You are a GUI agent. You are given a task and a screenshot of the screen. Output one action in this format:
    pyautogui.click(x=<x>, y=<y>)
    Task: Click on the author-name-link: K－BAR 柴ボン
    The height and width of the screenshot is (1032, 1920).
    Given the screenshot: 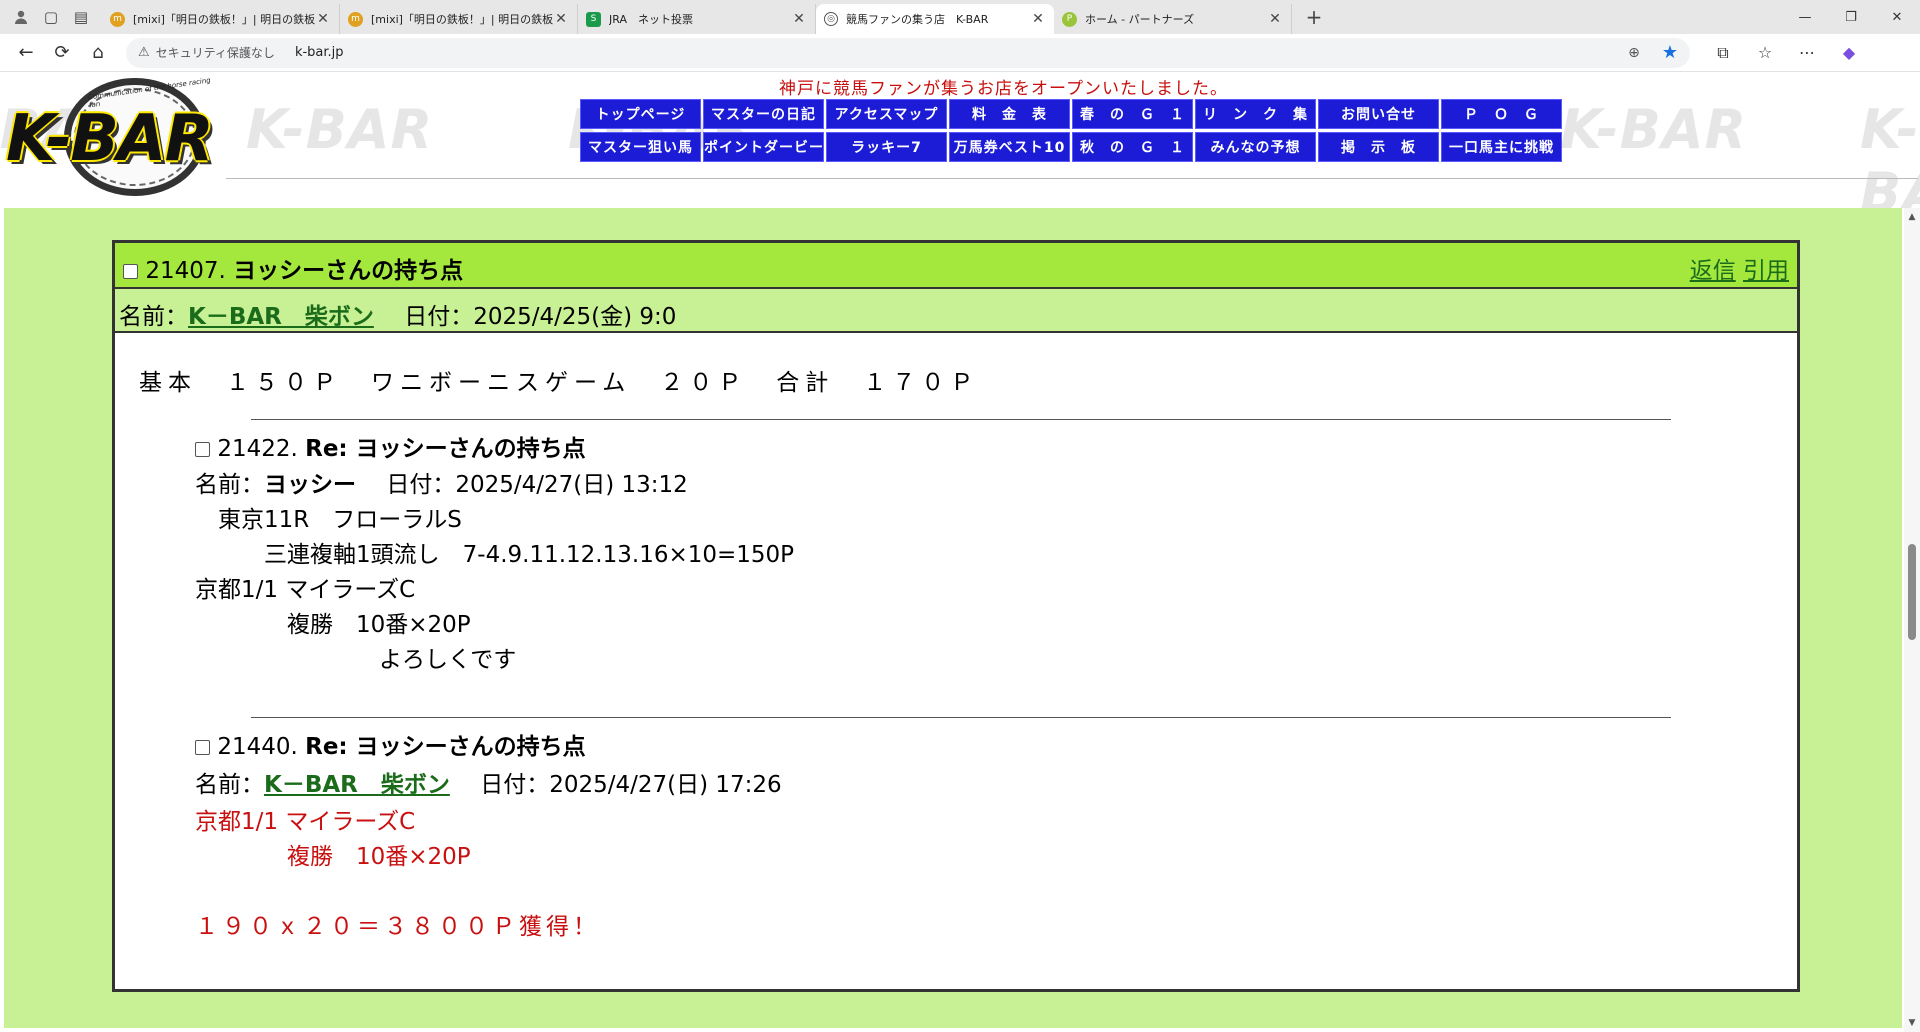 What is the action you would take?
    pyautogui.click(x=281, y=317)
    